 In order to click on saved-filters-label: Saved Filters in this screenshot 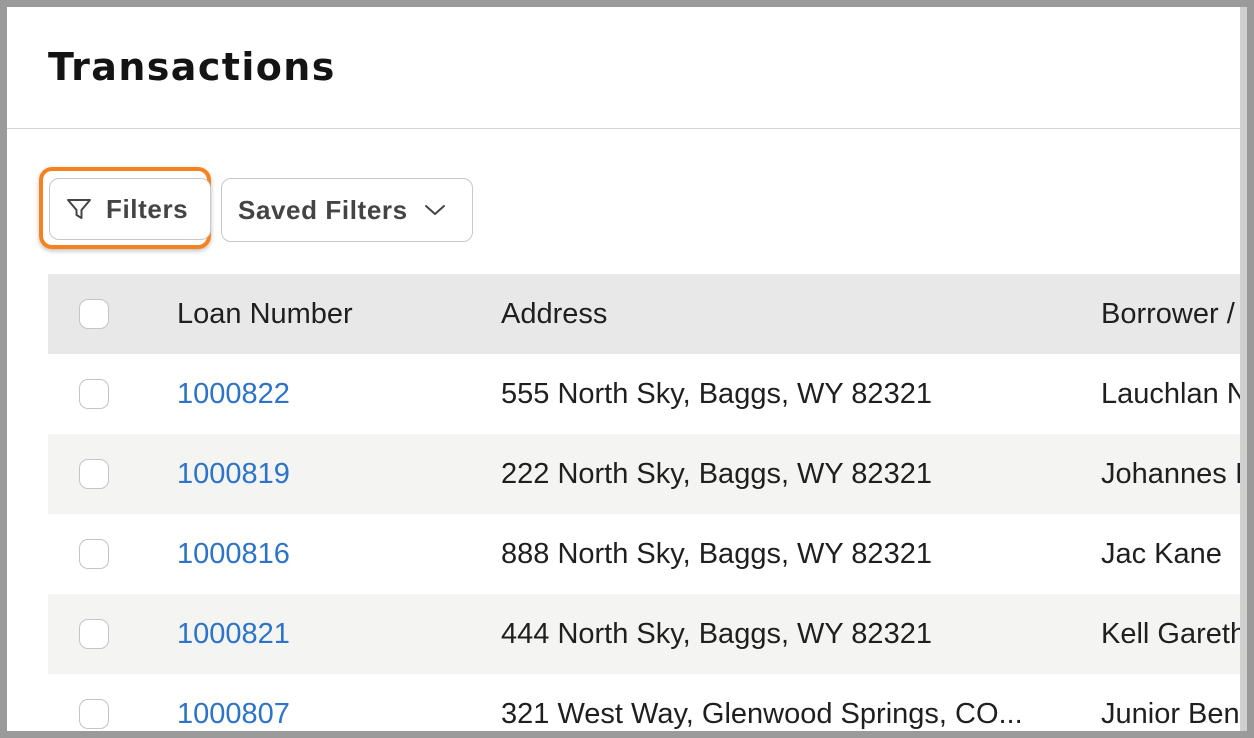, I will do `click(323, 209)`.